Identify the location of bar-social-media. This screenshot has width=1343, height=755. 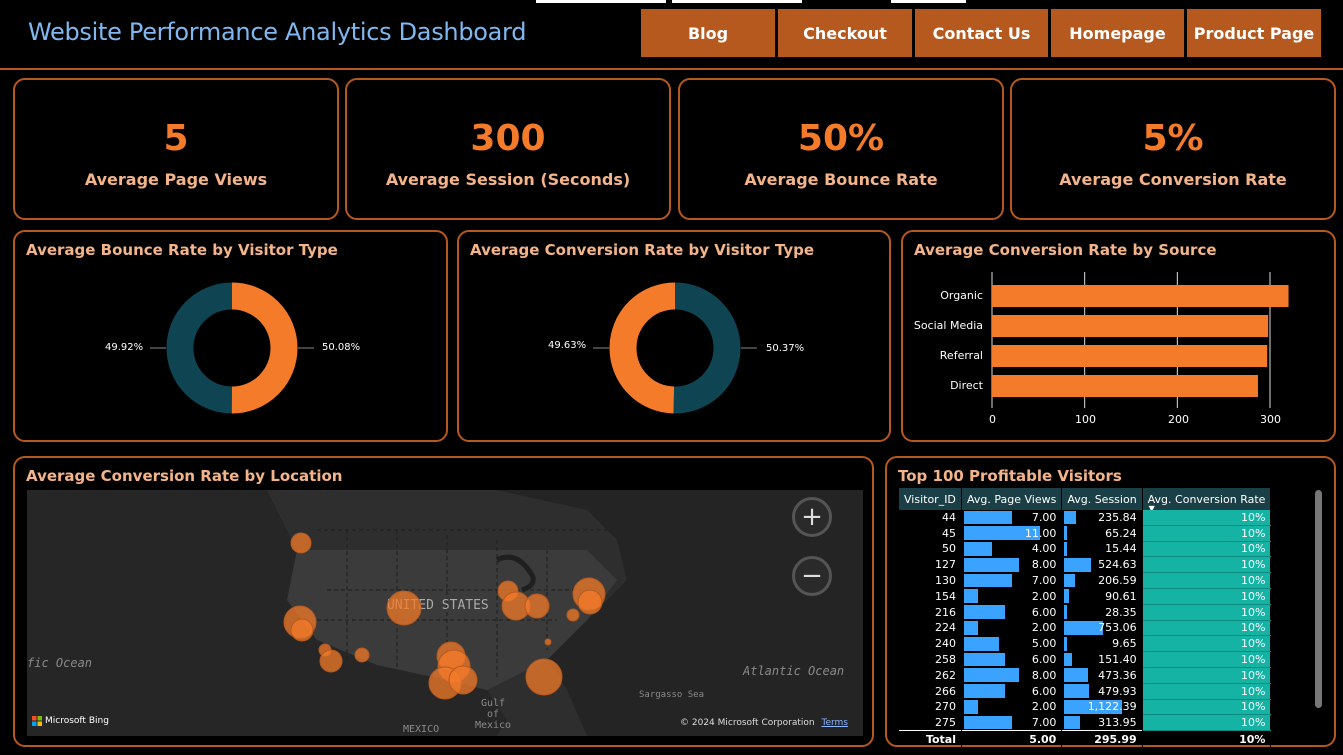
(1130, 326).